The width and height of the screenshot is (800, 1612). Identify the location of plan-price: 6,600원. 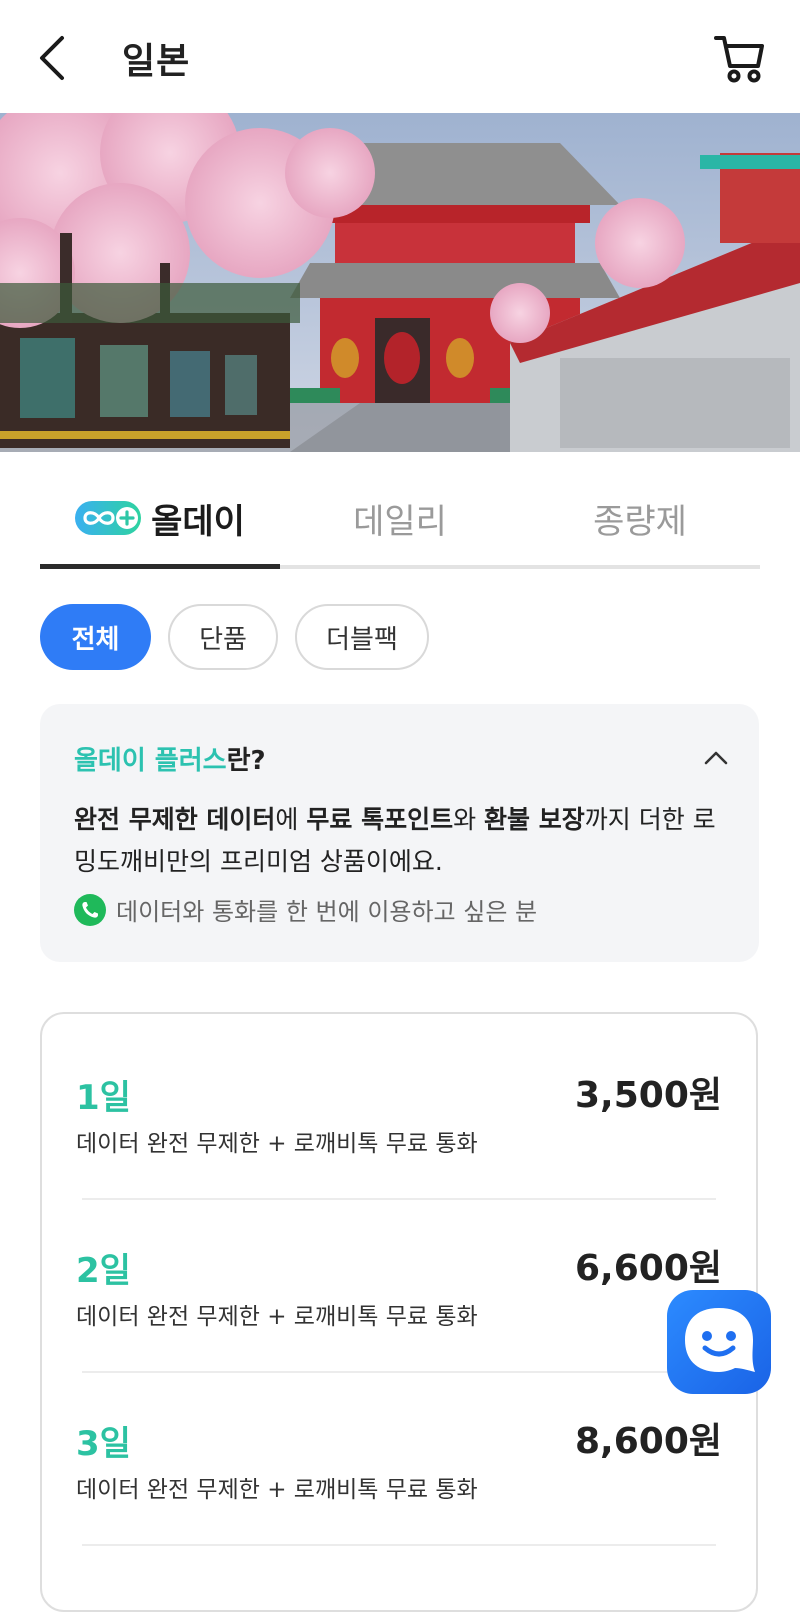
(648, 1268).